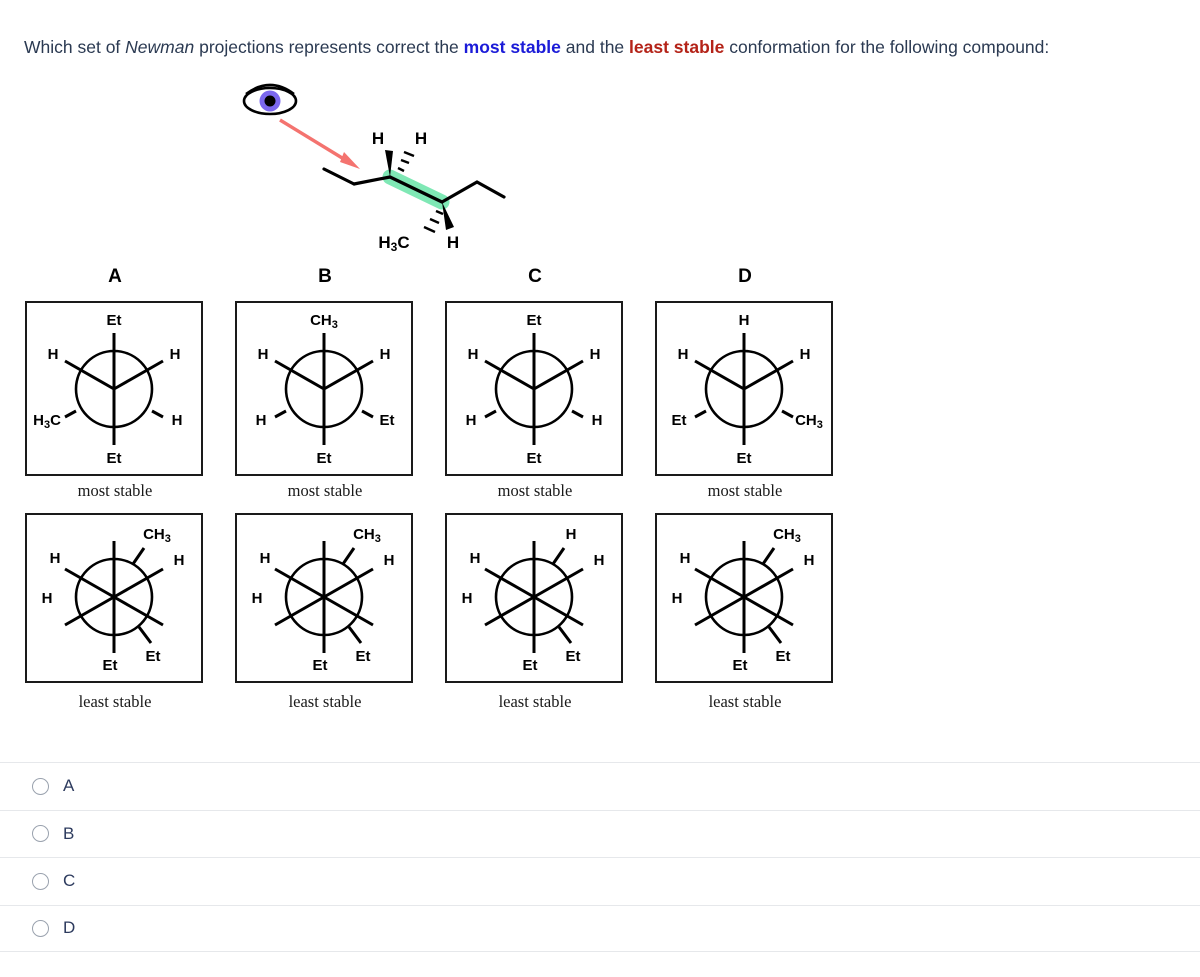 This screenshot has width=1200, height=977. What do you see at coordinates (153, 656) in the screenshot?
I see `newman-a-least-label-down-right: Et` at bounding box center [153, 656].